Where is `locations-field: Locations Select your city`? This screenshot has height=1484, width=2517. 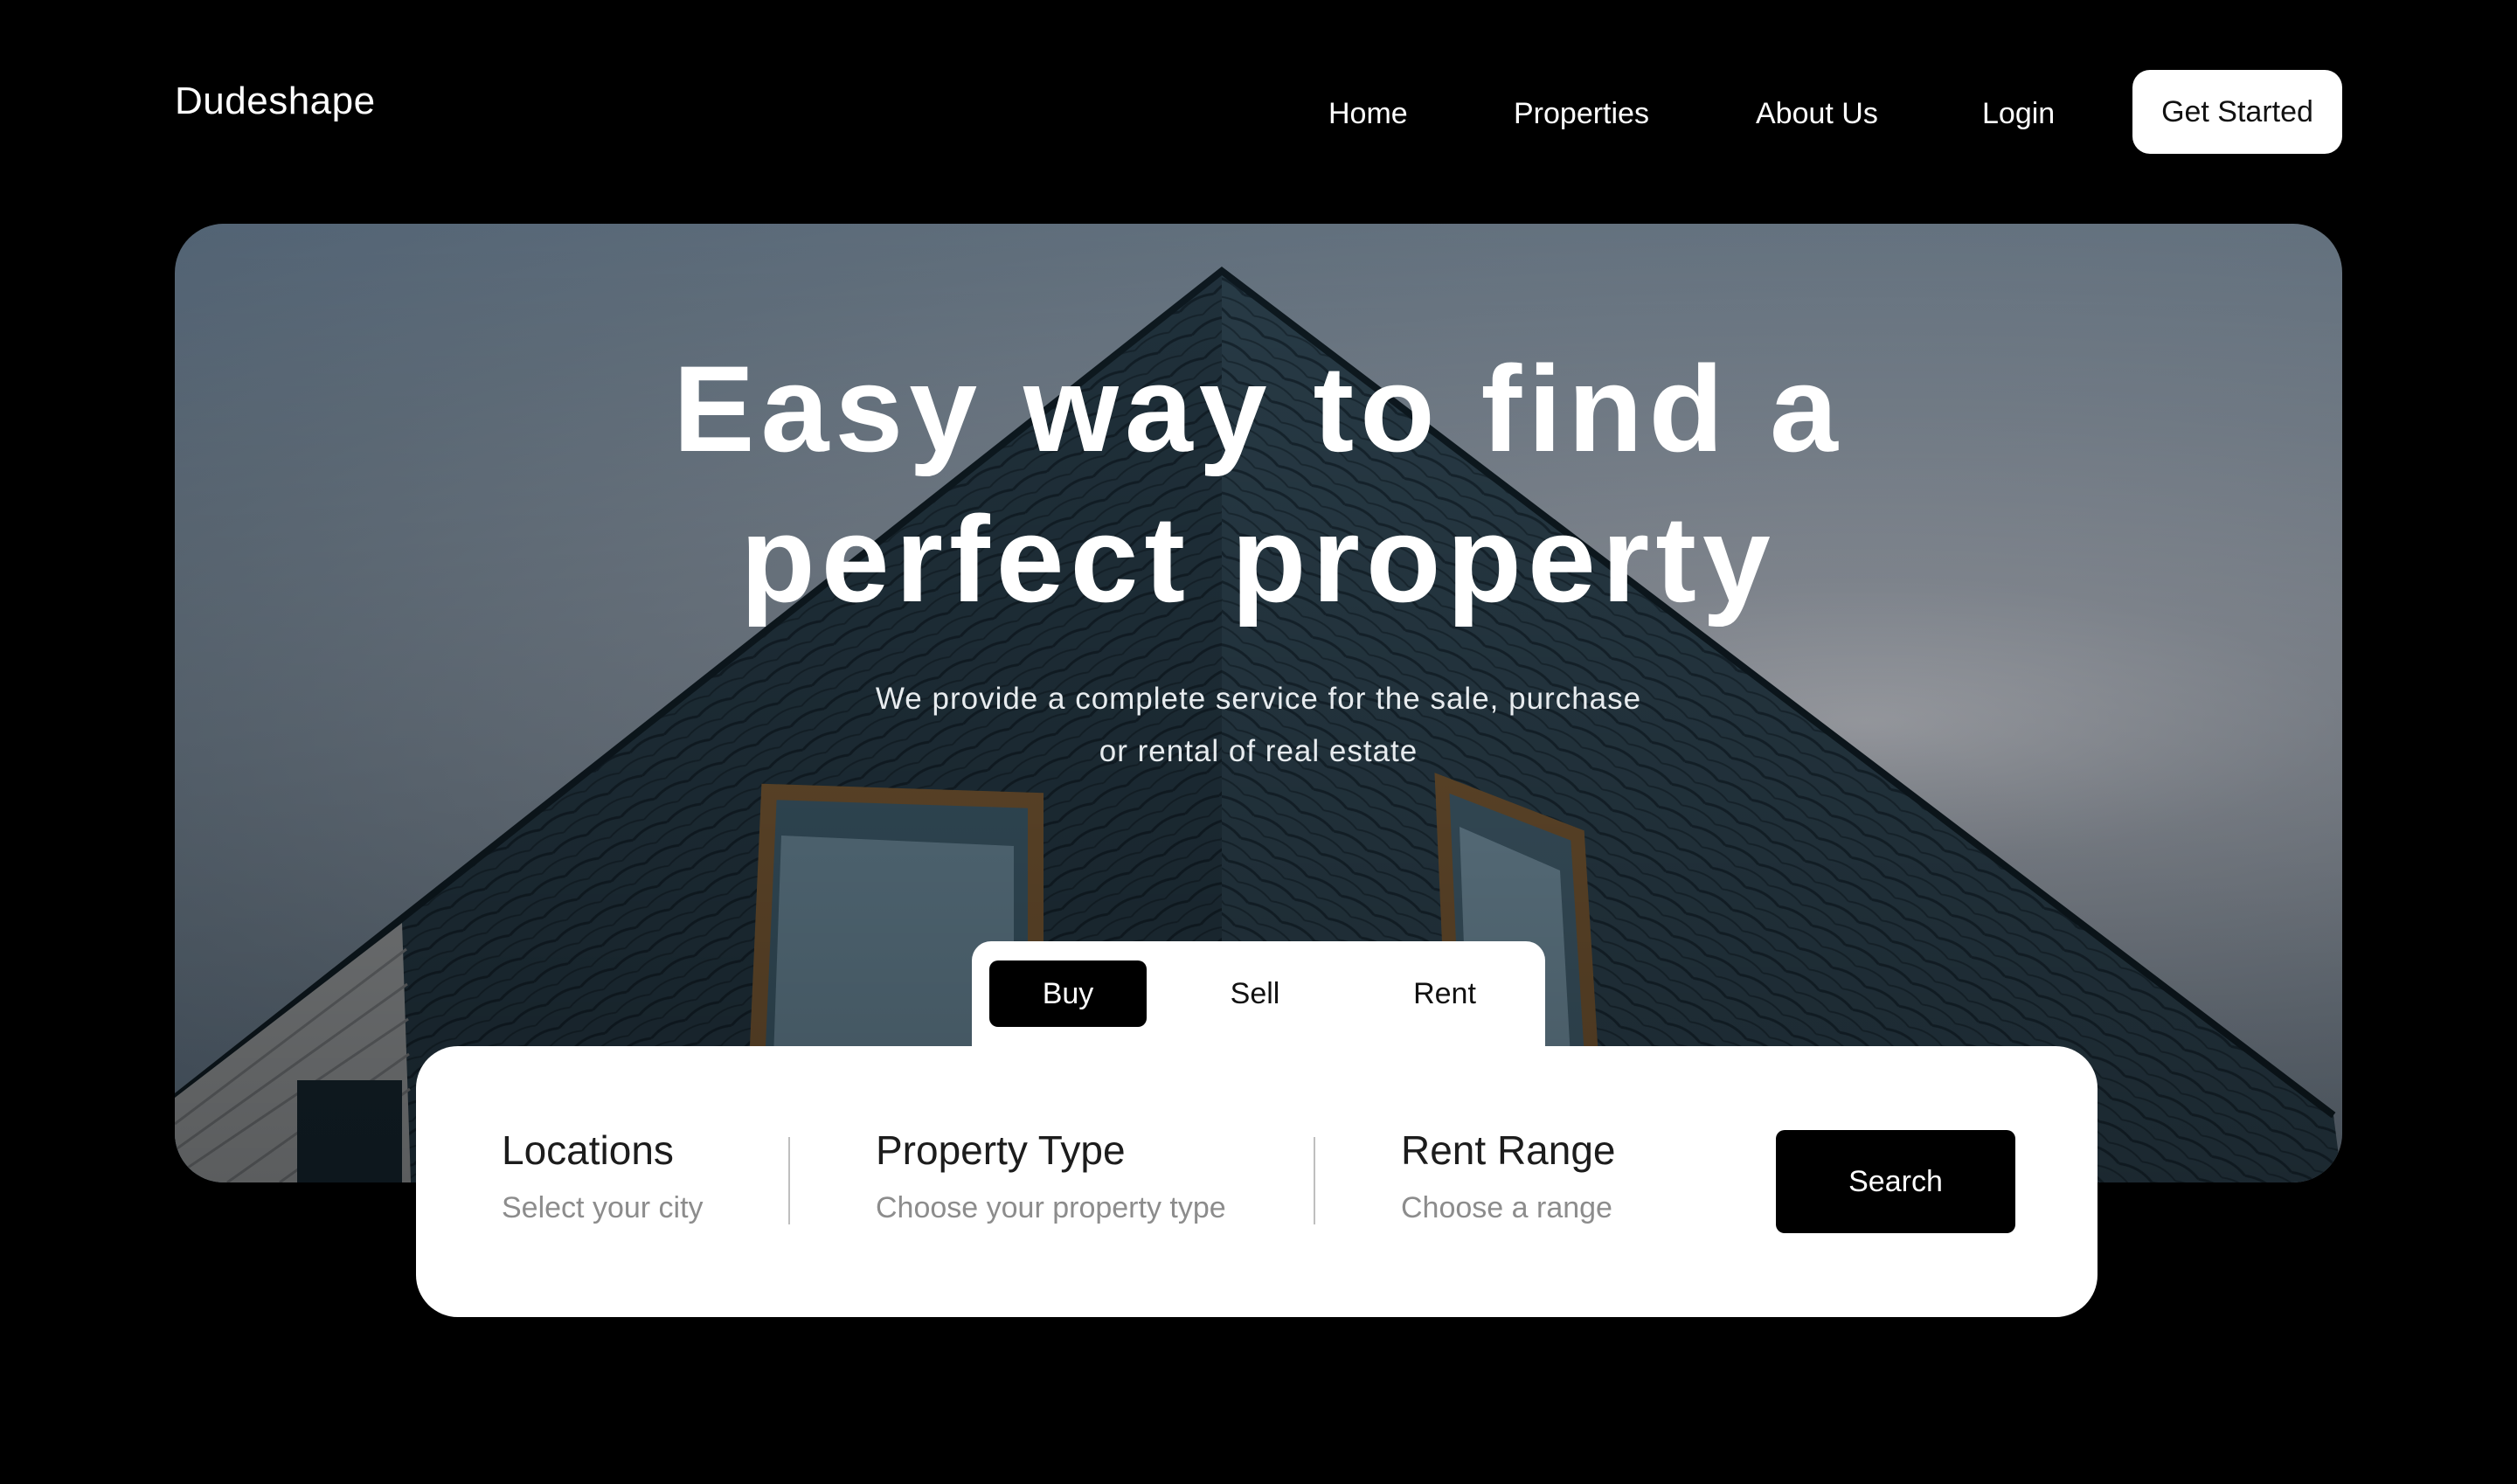
locations-field: Locations Select your city is located at coordinates (603, 1176).